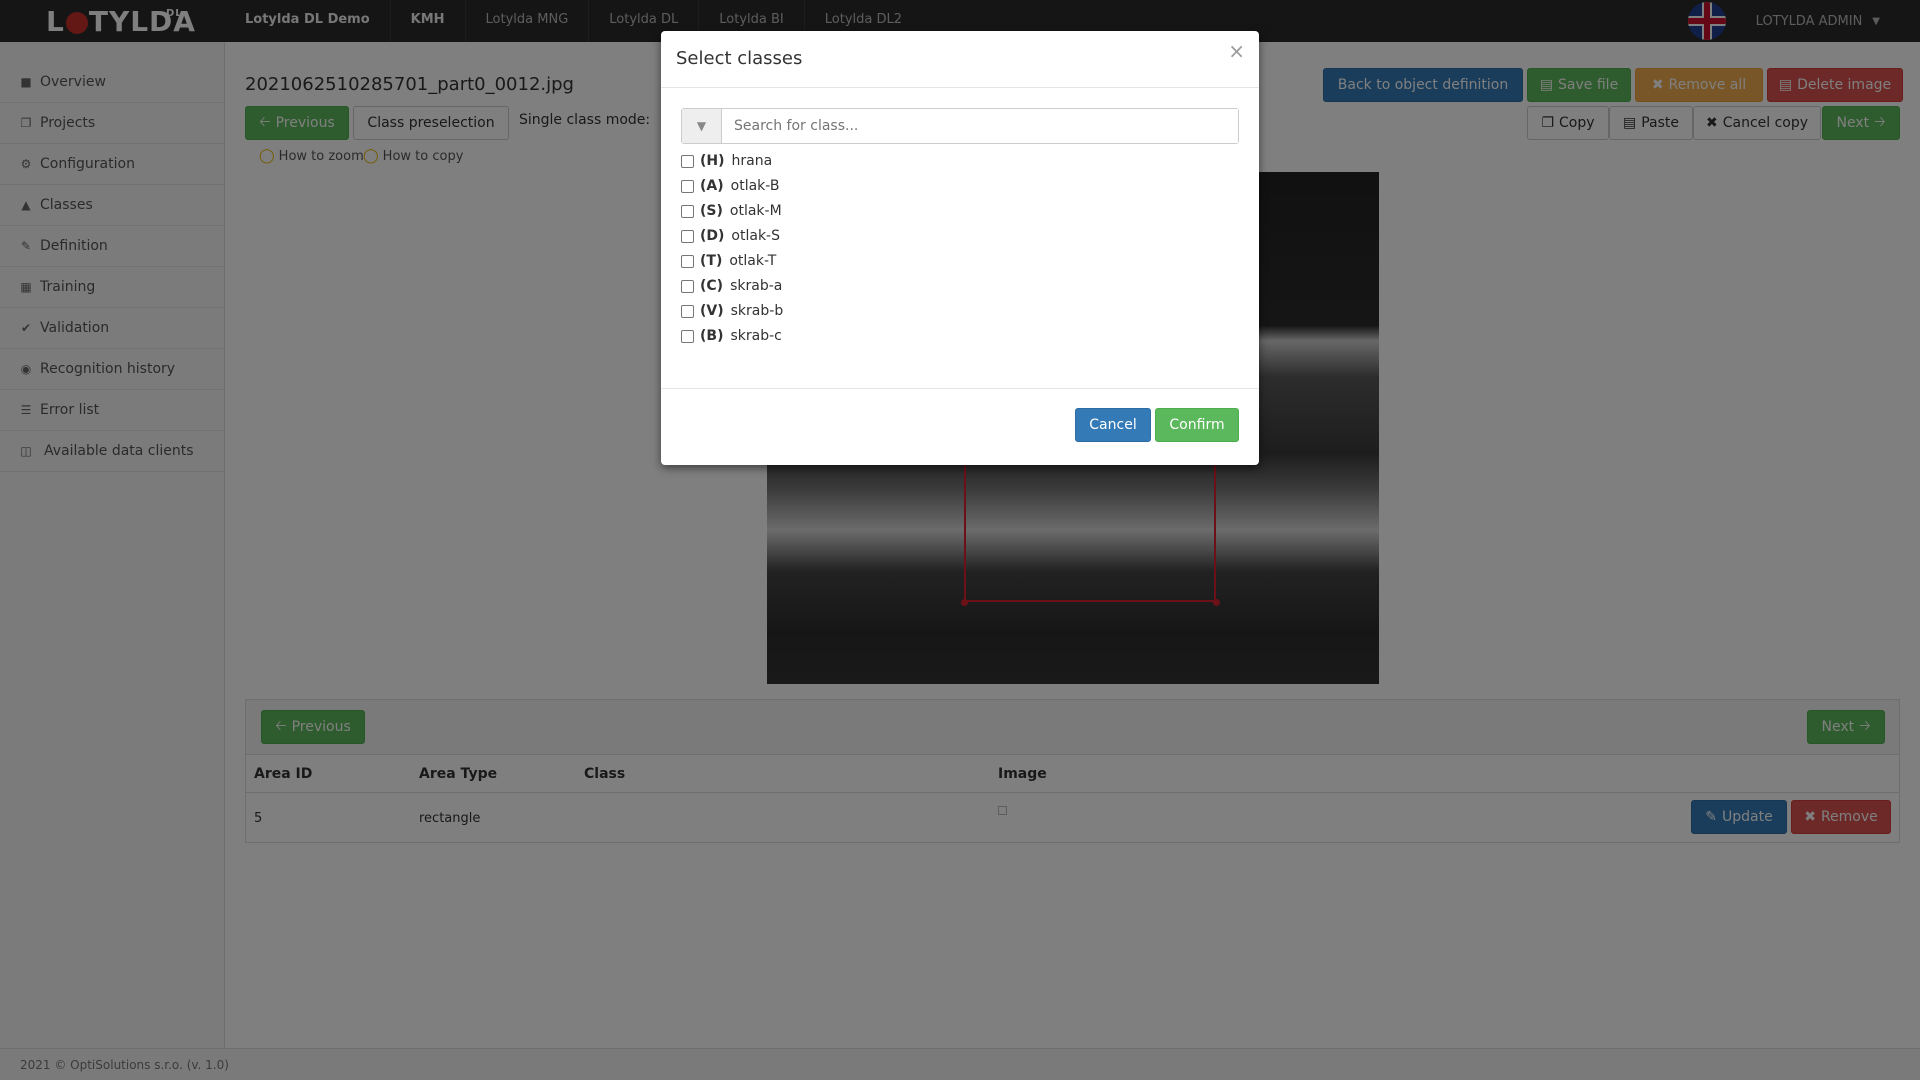 This screenshot has height=1080, width=1920. Describe the element at coordinates (980, 126) in the screenshot. I see `class-search-input` at that location.